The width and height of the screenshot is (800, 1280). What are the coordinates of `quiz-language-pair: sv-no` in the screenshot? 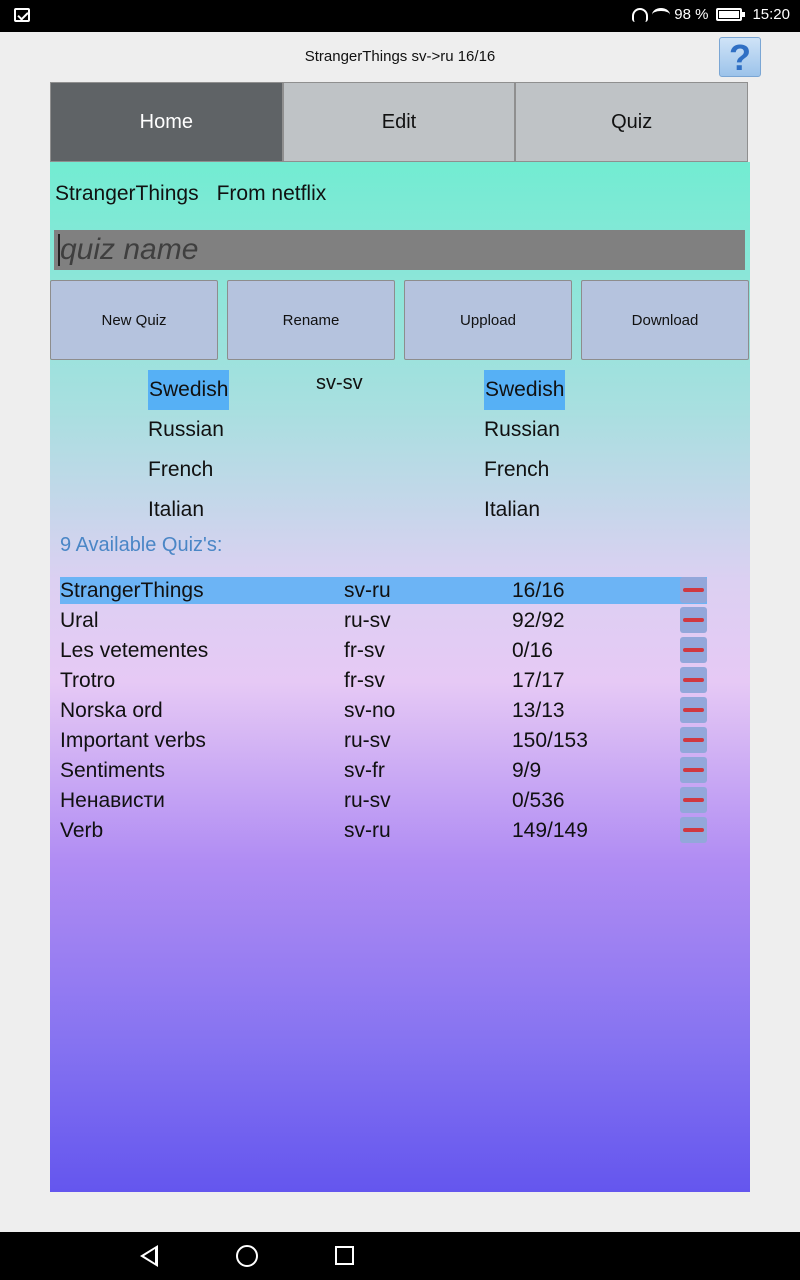 It's located at (370, 710).